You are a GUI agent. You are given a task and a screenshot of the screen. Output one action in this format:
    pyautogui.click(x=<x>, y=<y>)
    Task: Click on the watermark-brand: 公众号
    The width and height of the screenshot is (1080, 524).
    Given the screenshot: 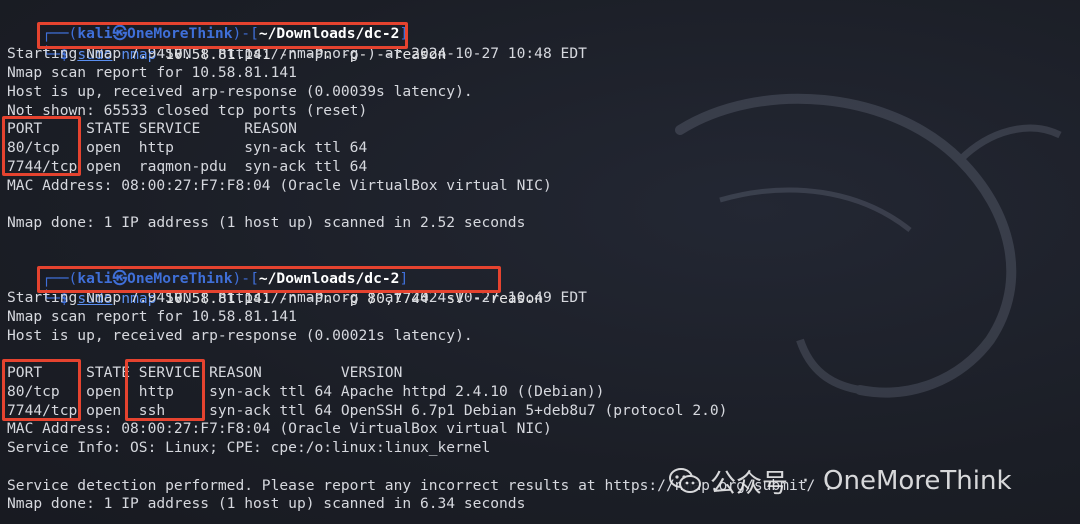 What is the action you would take?
    pyautogui.click(x=749, y=483)
    